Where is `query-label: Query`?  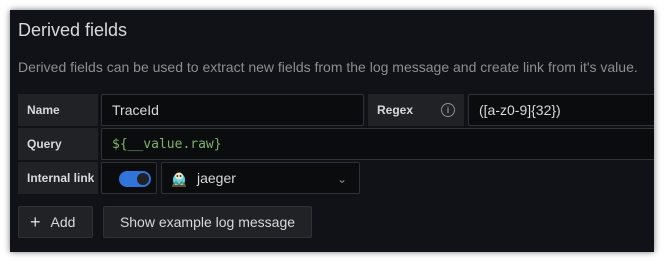 query-label: Query is located at coordinates (58, 144).